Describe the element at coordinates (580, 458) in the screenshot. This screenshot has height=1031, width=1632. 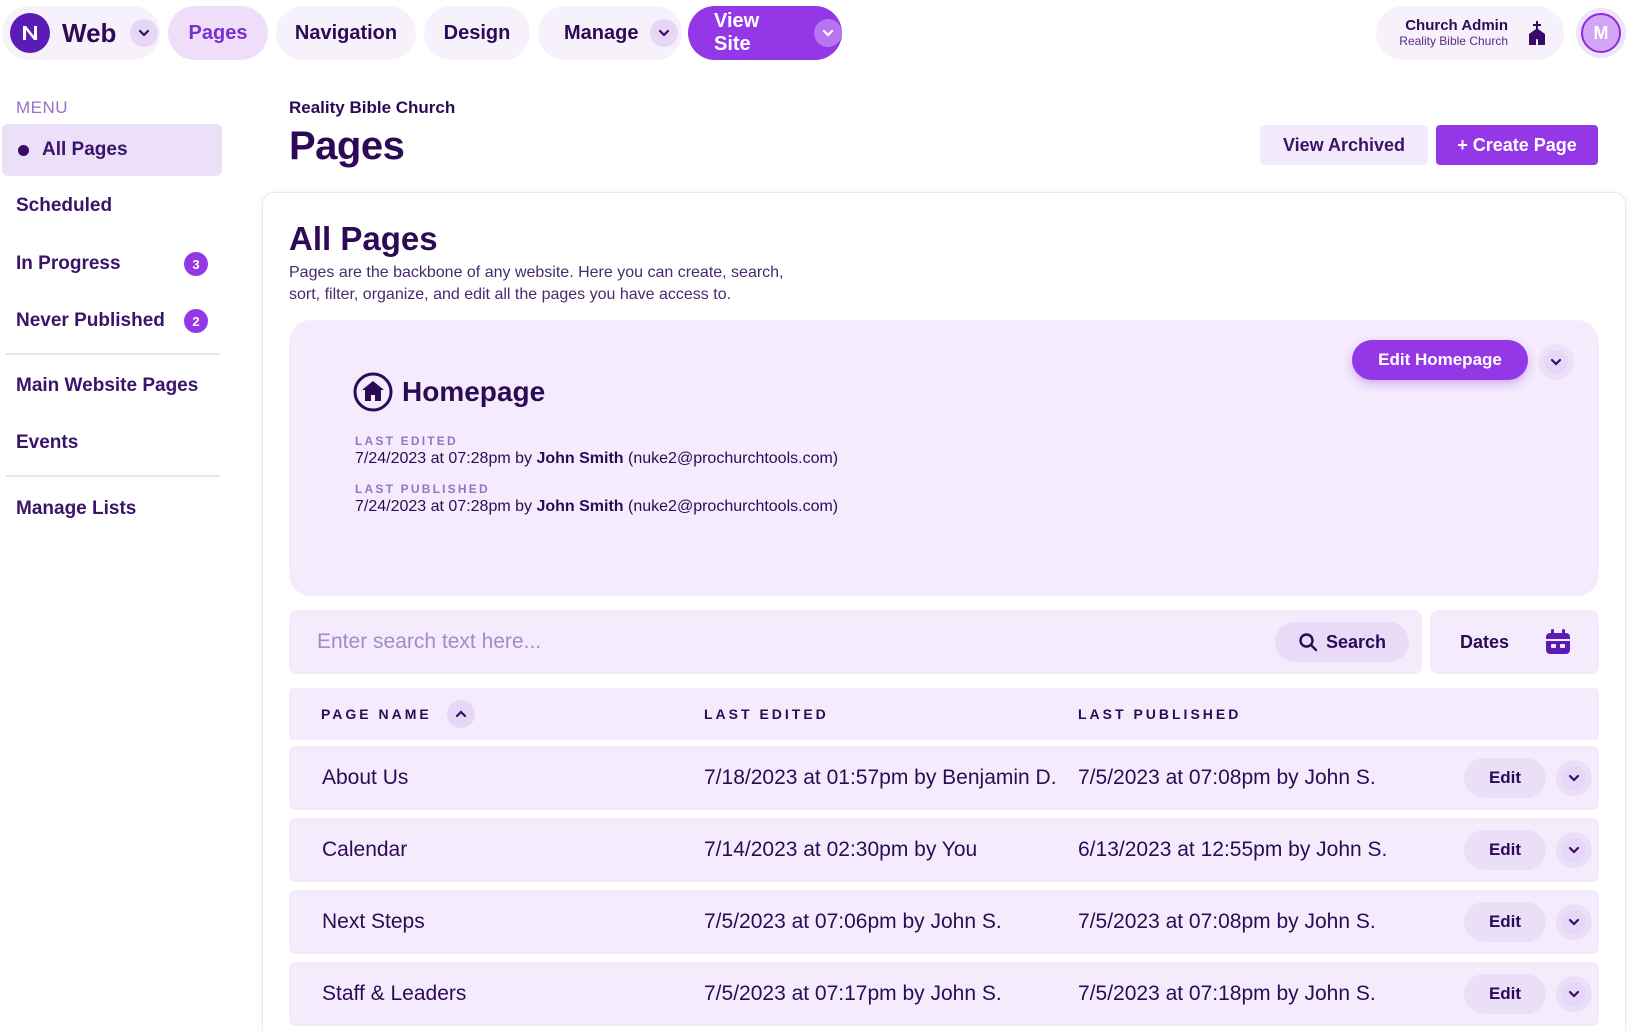
I see `last-edited-user: John Smith` at that location.